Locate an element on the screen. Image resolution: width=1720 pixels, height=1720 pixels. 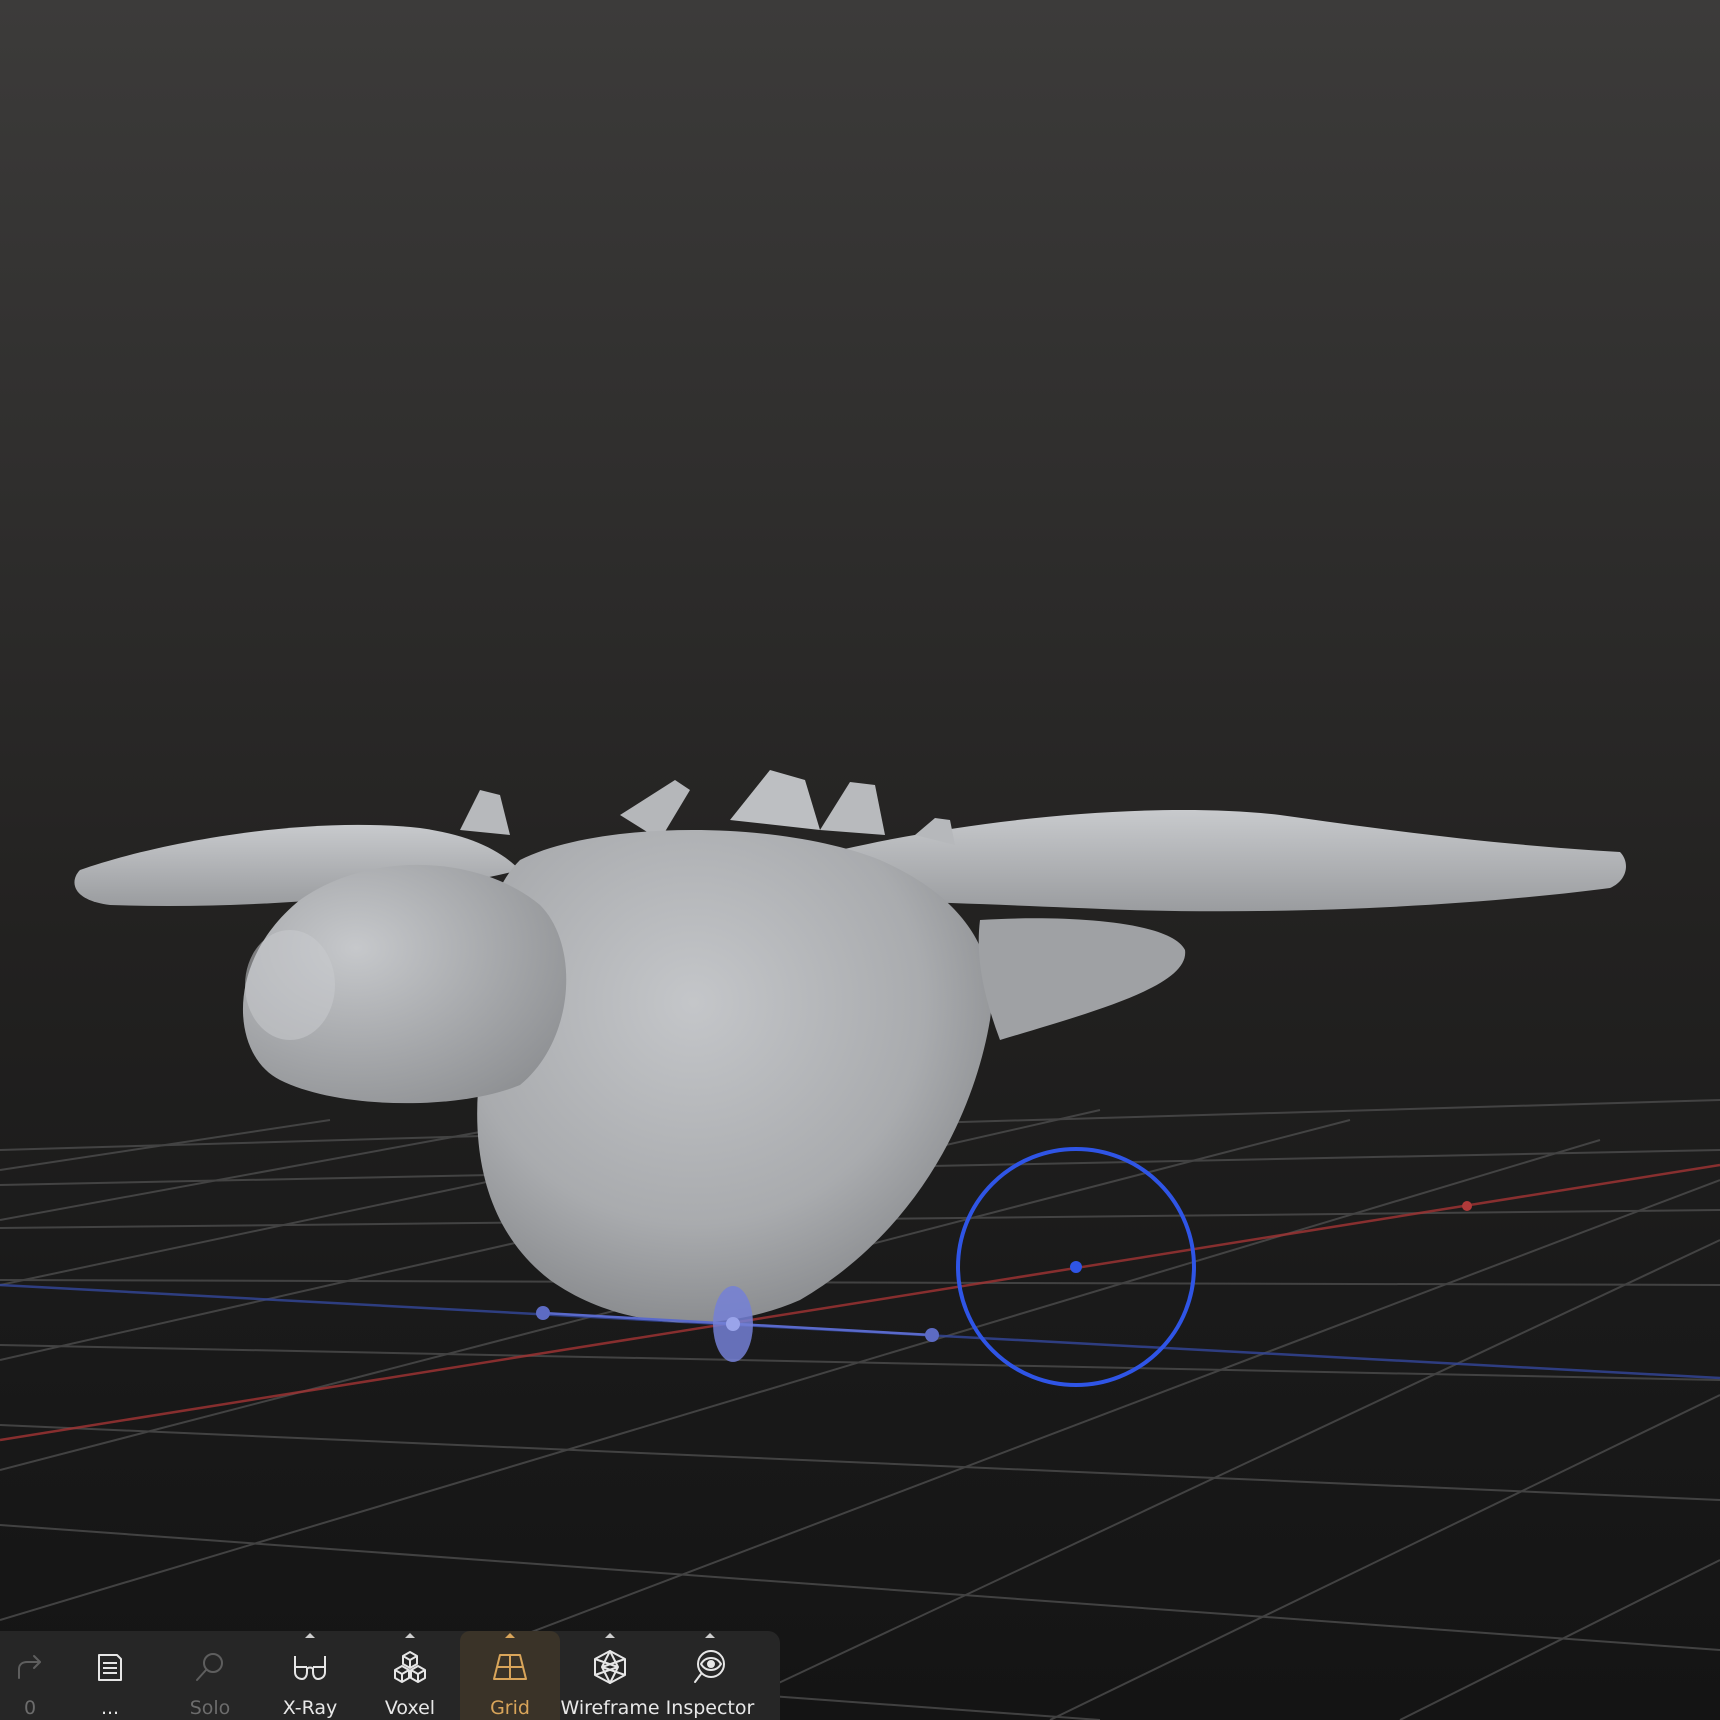
wireframe-sphere-icon is located at coordinates (610, 1667).